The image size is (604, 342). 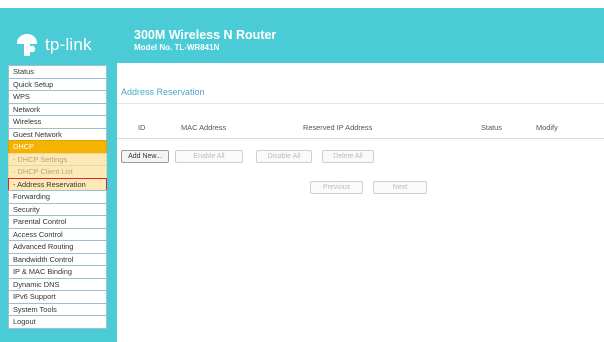 What do you see at coordinates (284, 156) in the screenshot?
I see `disable-all-button: Disable All` at bounding box center [284, 156].